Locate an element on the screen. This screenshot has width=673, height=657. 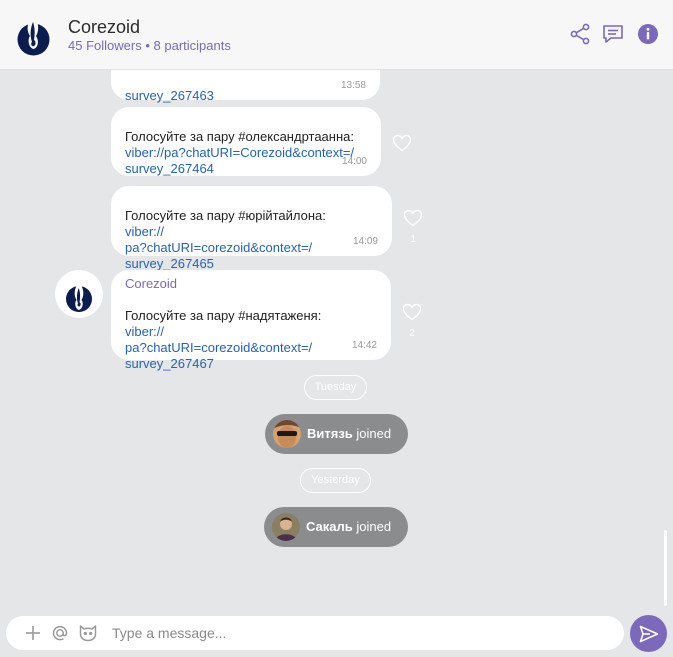
message-text: Голосуйте за пару #олександртаанна: is located at coordinates (239, 136).